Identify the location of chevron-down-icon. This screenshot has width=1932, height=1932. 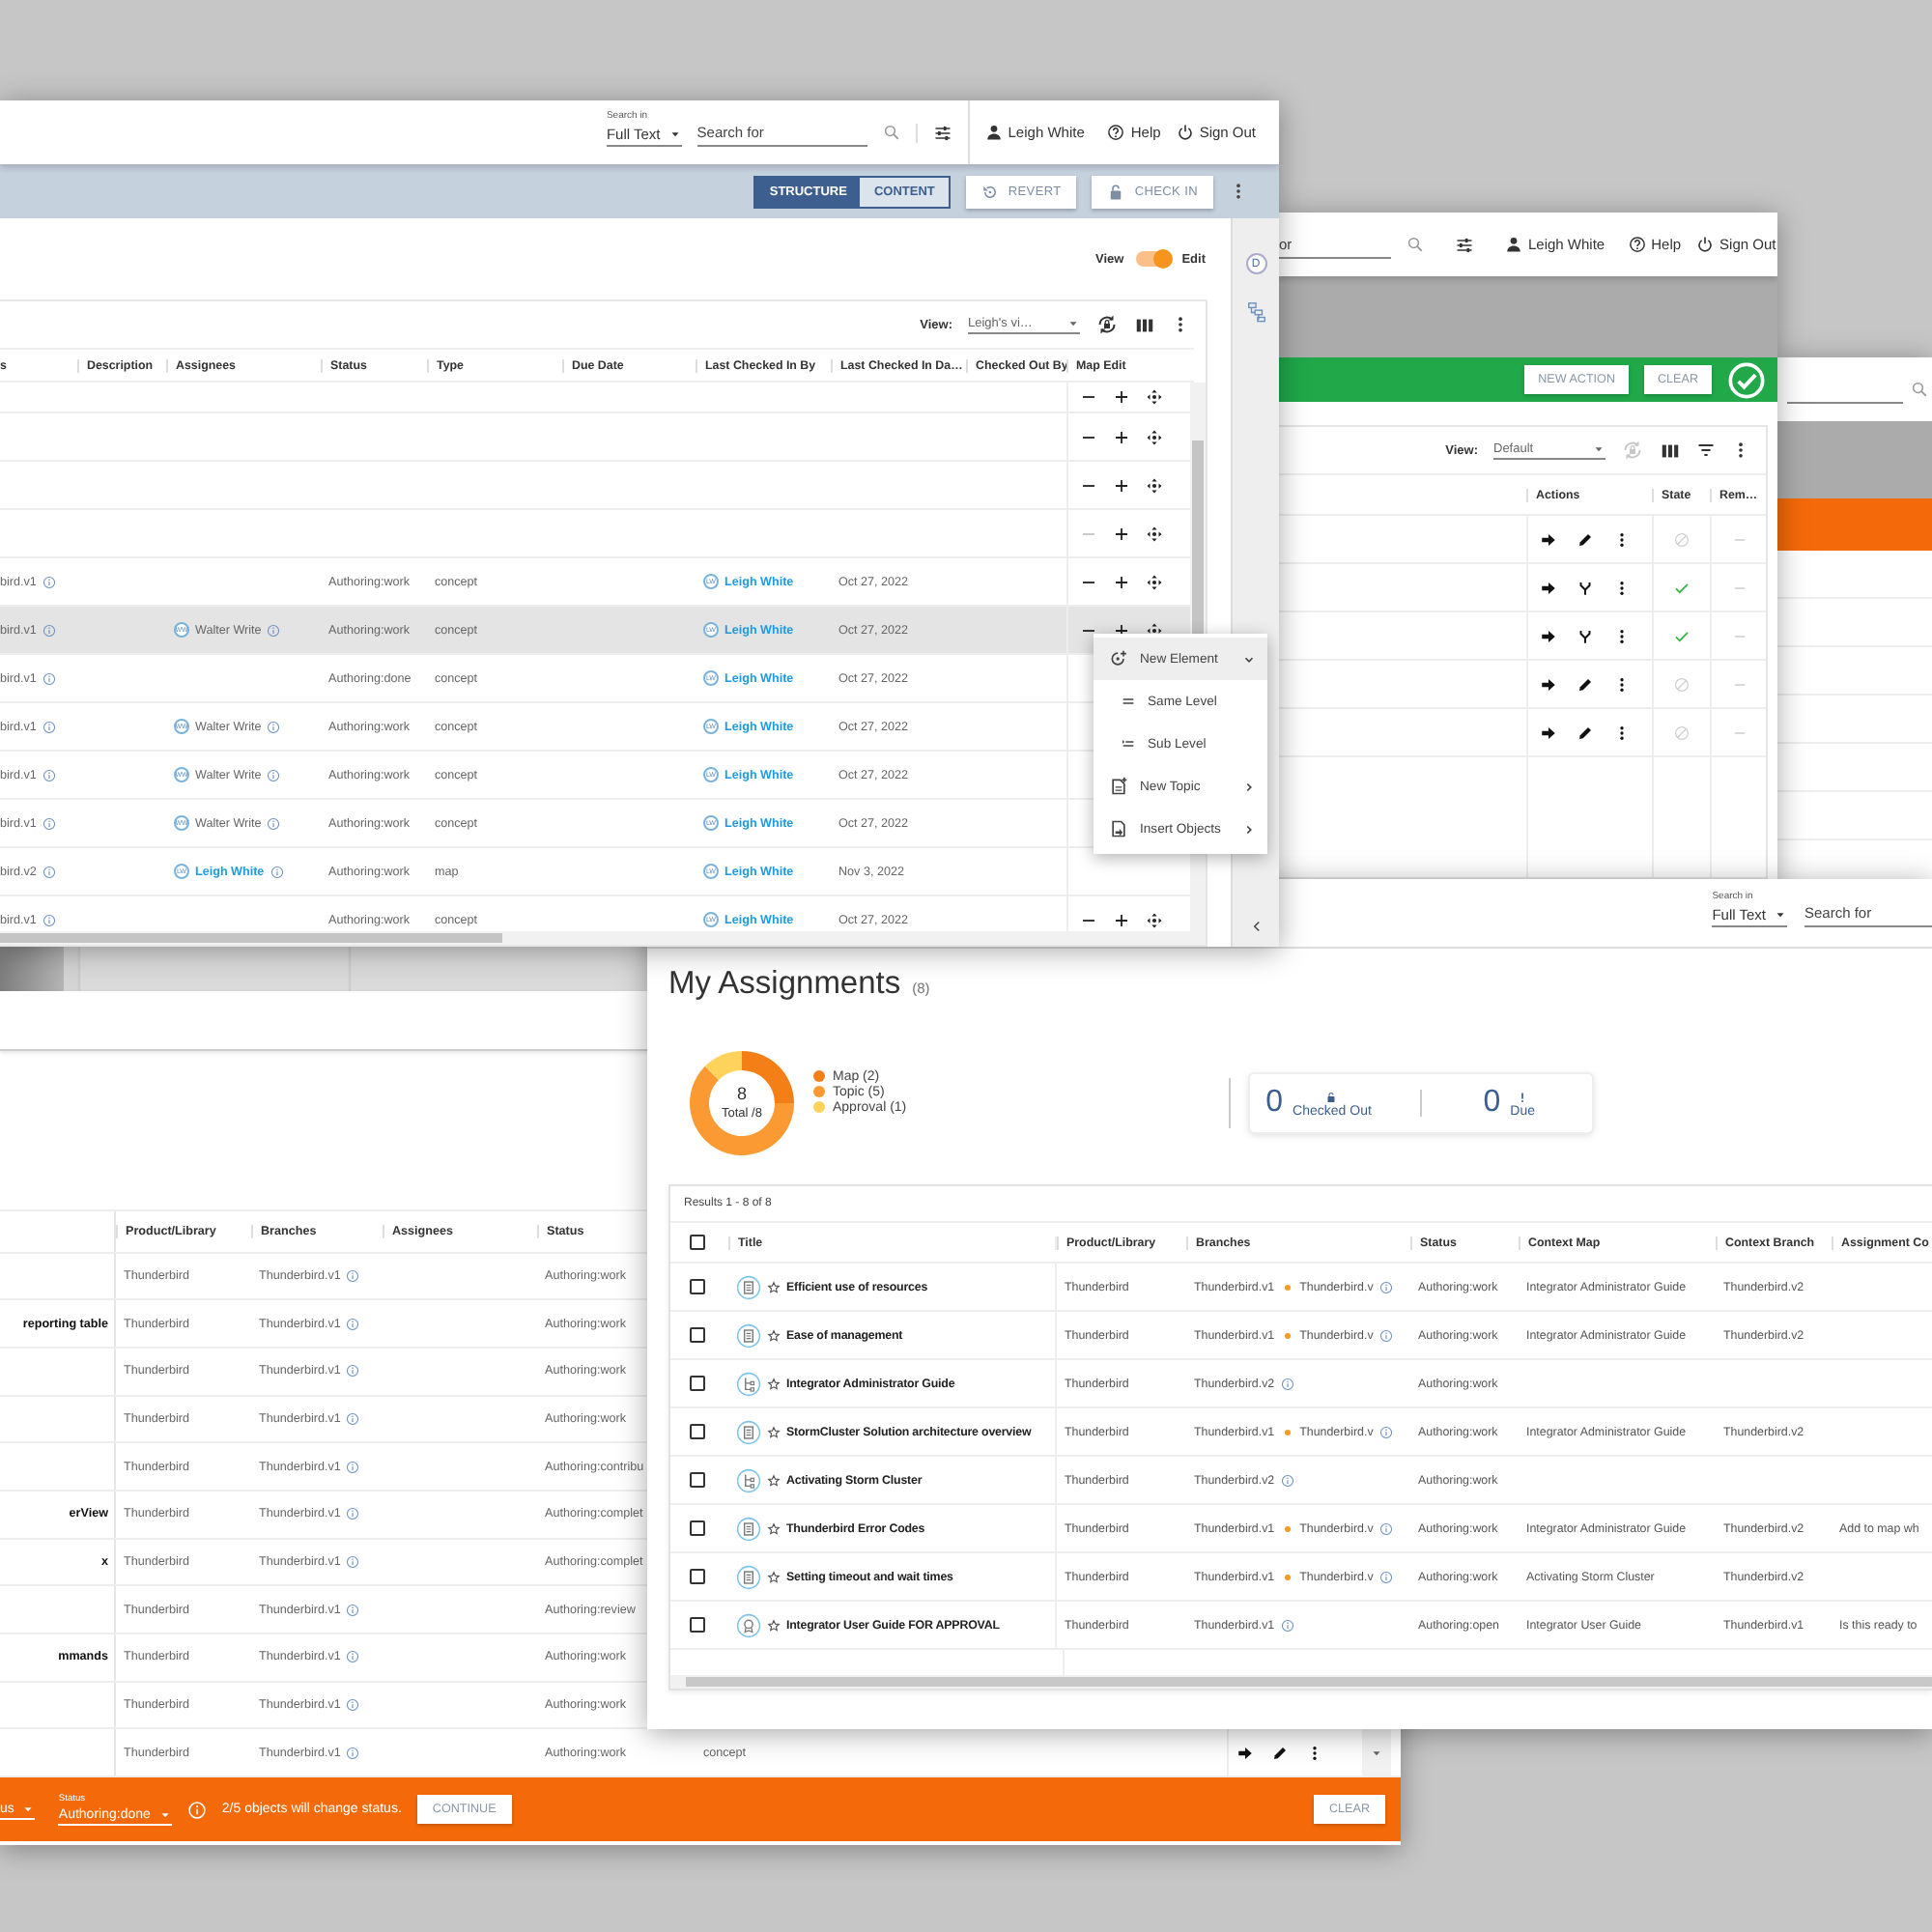
(1249, 659).